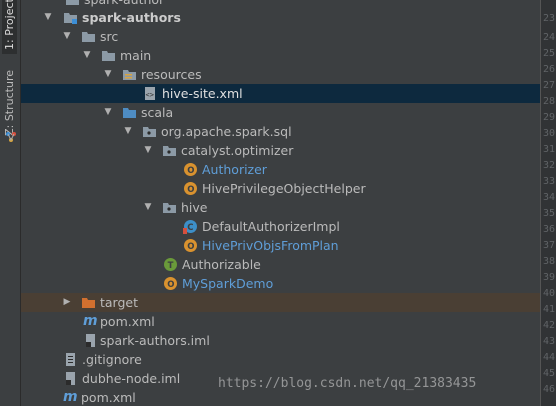 Image resolution: width=556 pixels, height=406 pixels. I want to click on tree-item-label: resources, so click(171, 74).